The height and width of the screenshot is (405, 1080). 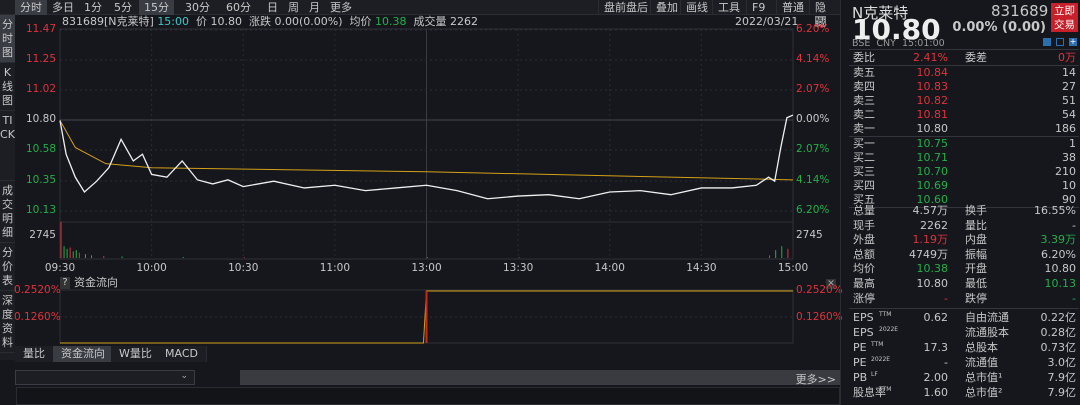 I want to click on fin-value: 0.62, so click(x=936, y=317).